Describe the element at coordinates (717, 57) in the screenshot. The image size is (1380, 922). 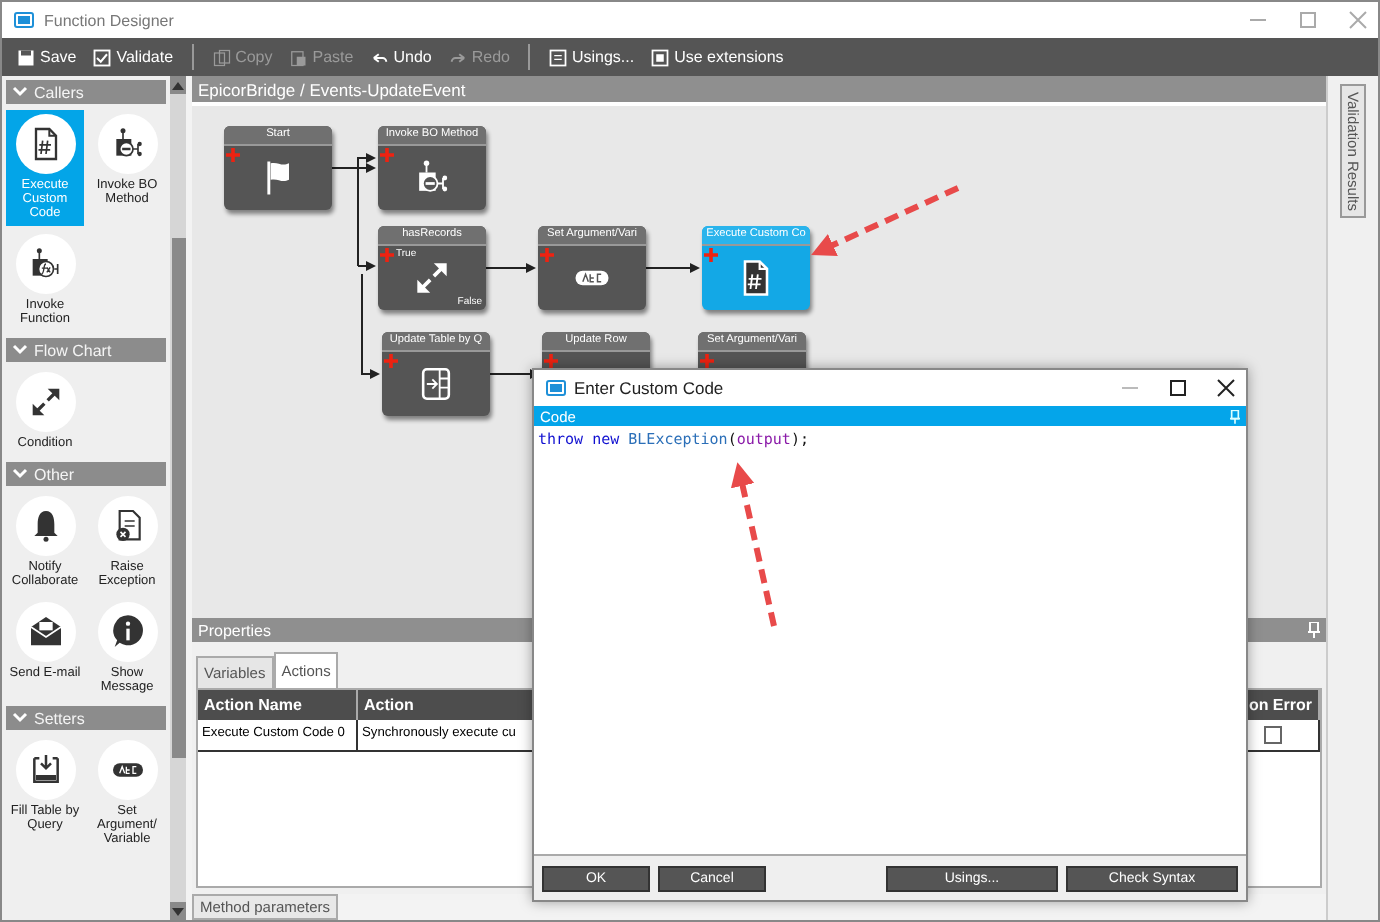
I see `toolbar-button: Use extensions` at that location.